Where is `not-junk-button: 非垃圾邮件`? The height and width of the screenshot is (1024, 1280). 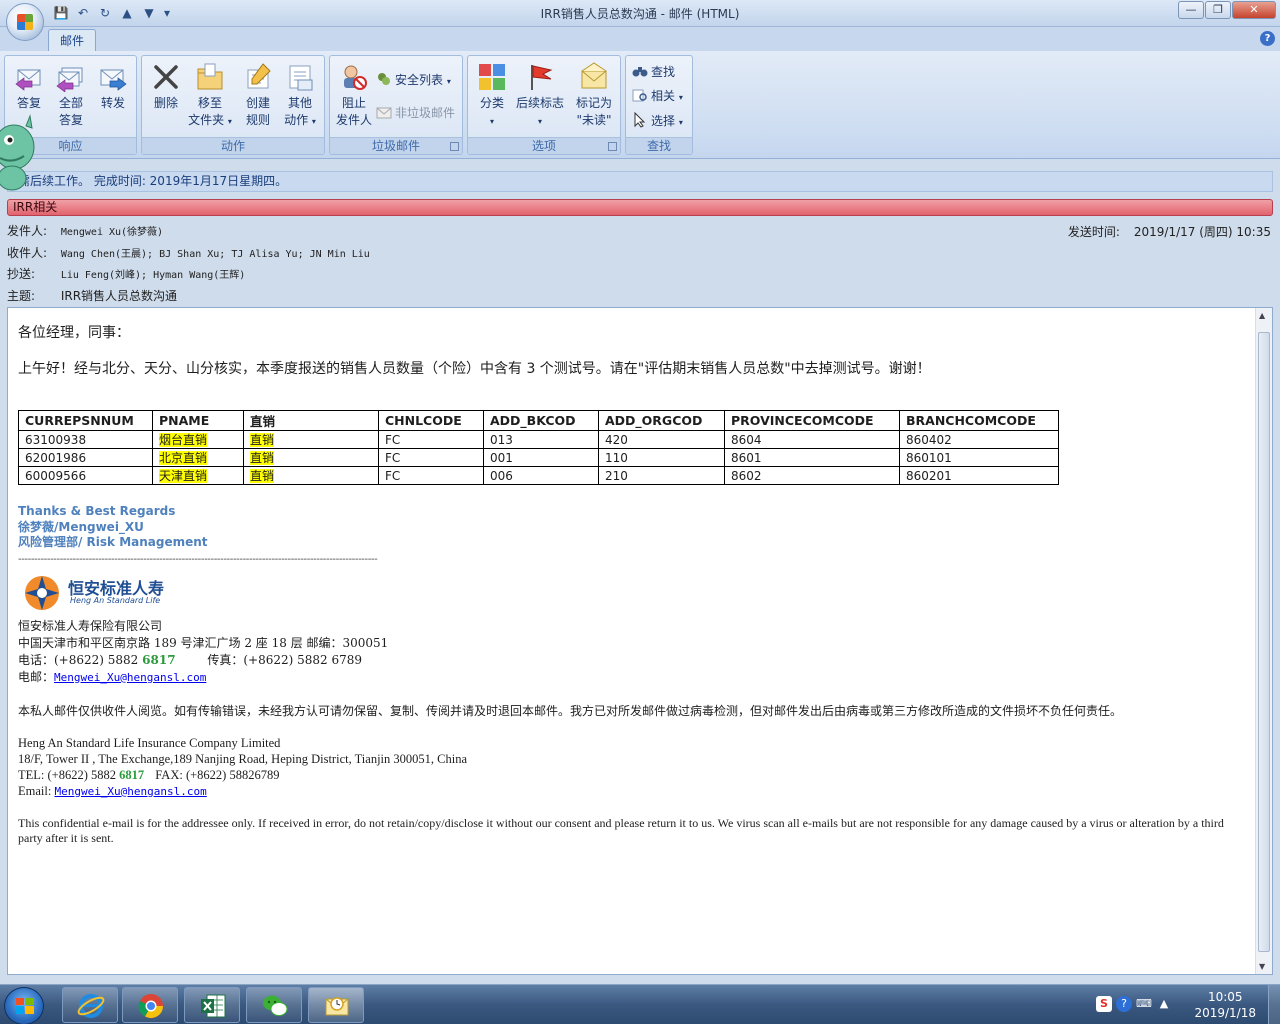 not-junk-button: 非垃圾邮件 is located at coordinates (415, 113).